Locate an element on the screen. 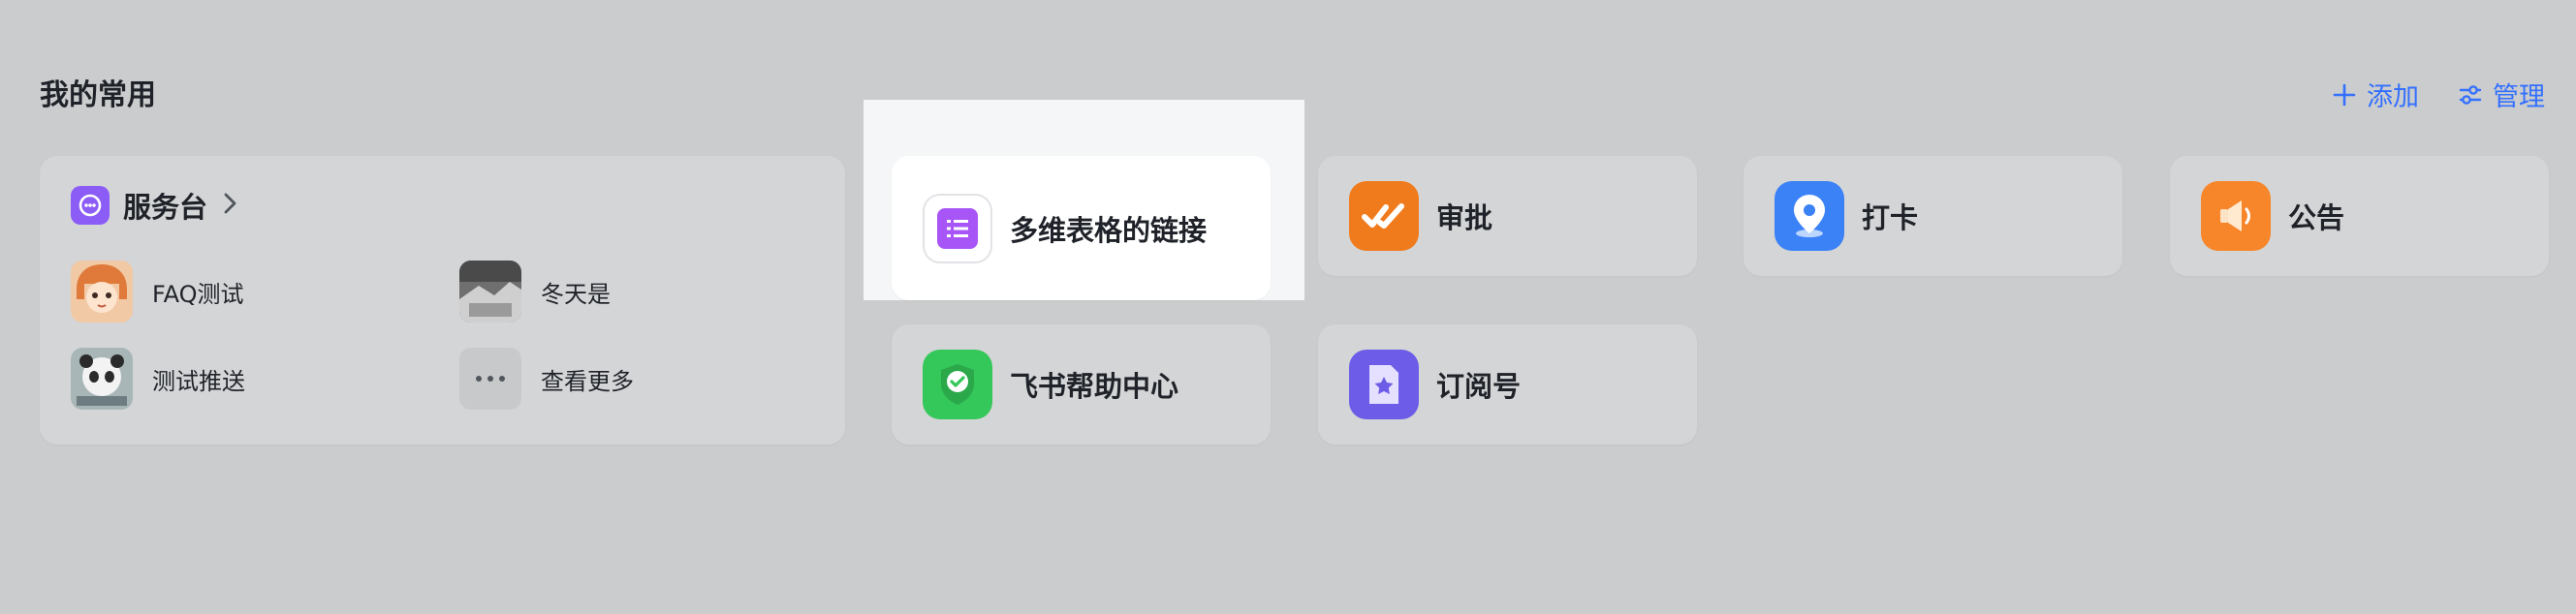  app-label: 订阅号 is located at coordinates (1479, 386).